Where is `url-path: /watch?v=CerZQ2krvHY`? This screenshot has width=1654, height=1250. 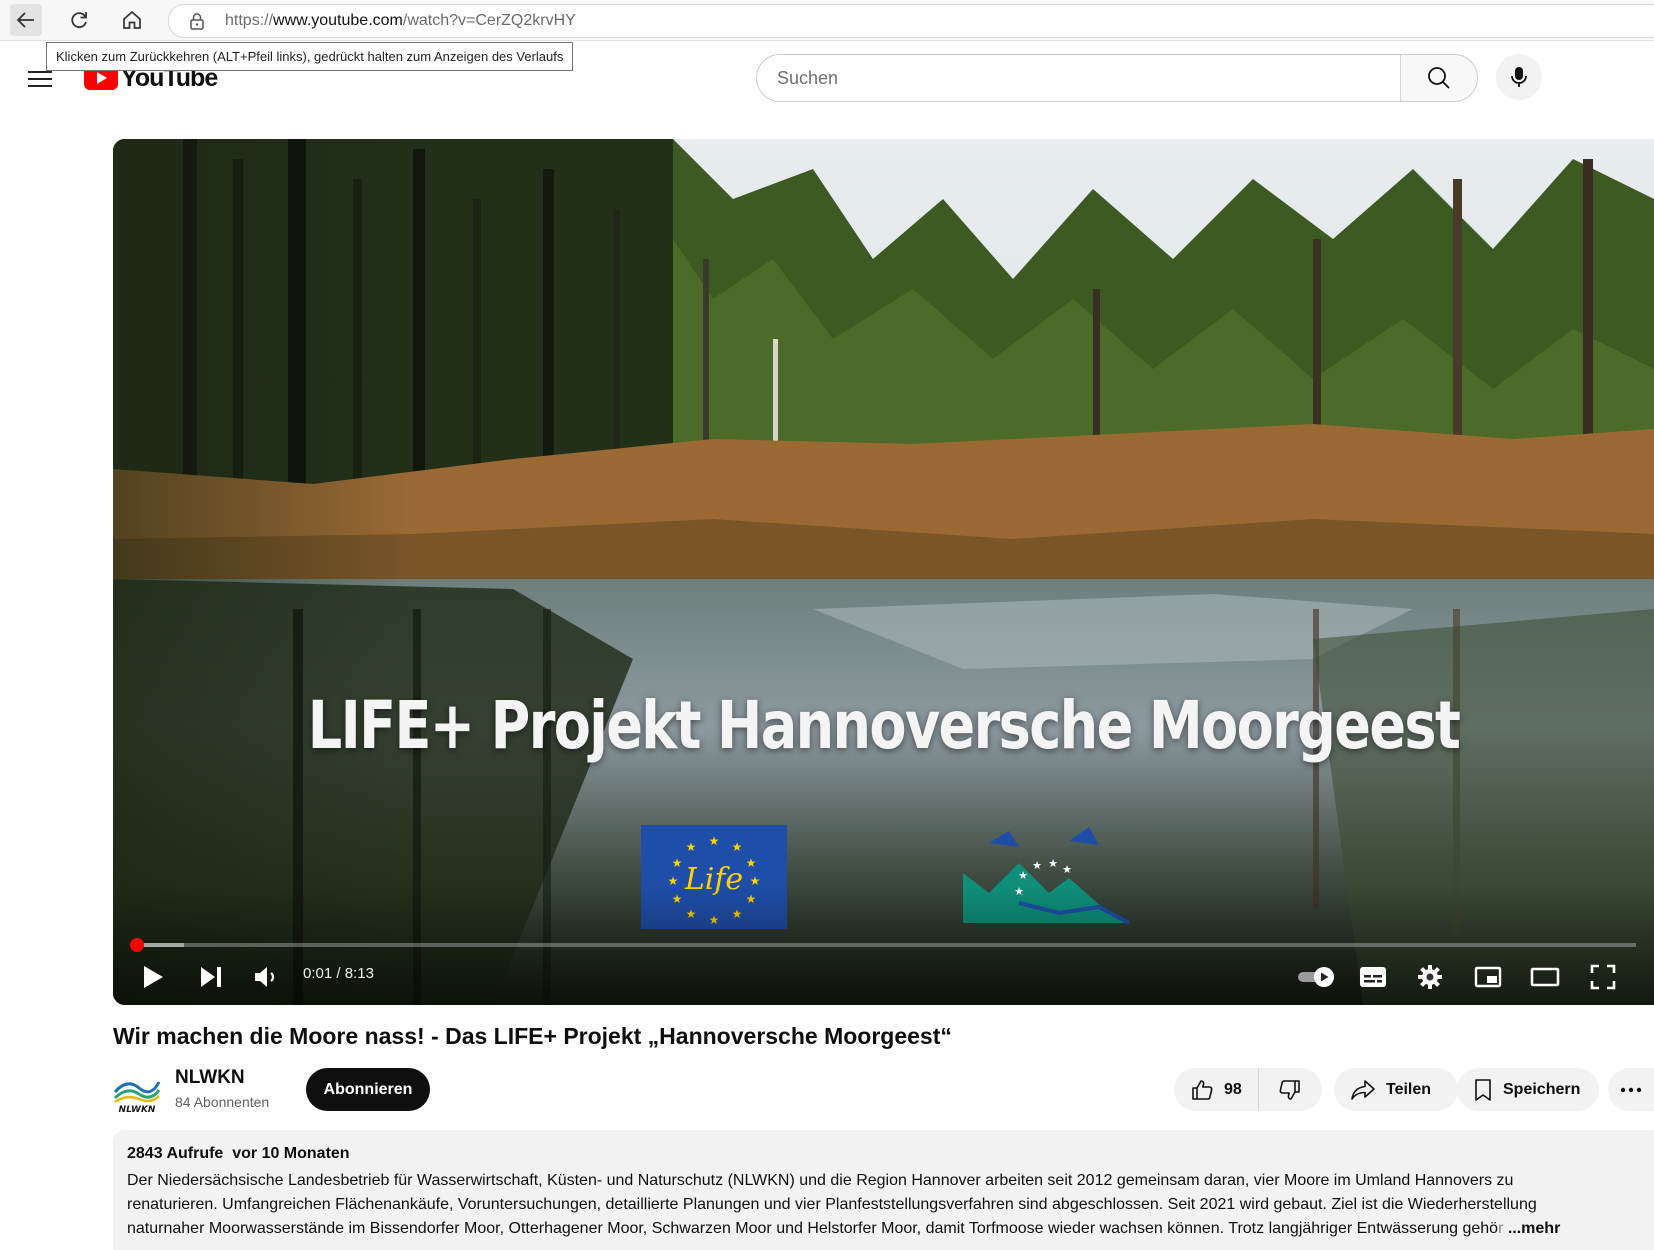
url-path: /watch?v=CerZQ2krvHY is located at coordinates (489, 20).